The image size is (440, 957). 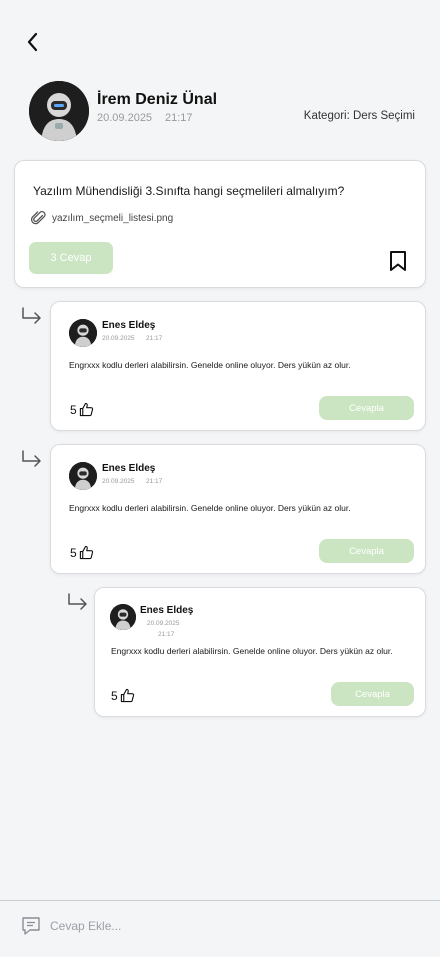 I want to click on back-button, so click(x=33, y=42).